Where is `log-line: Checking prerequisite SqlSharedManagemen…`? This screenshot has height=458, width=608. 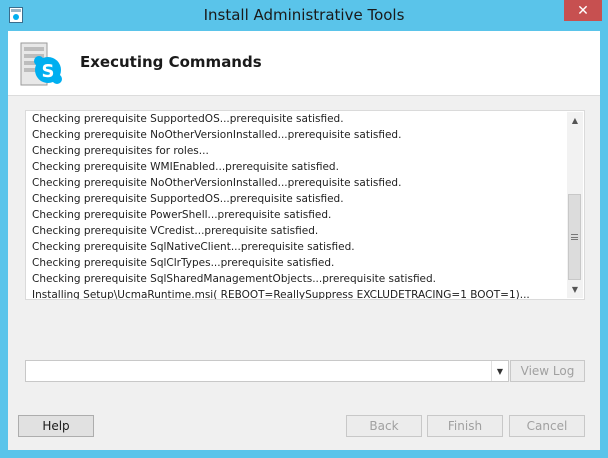
log-line: Checking prerequisite SqlSharedManagemen… is located at coordinates (234, 279).